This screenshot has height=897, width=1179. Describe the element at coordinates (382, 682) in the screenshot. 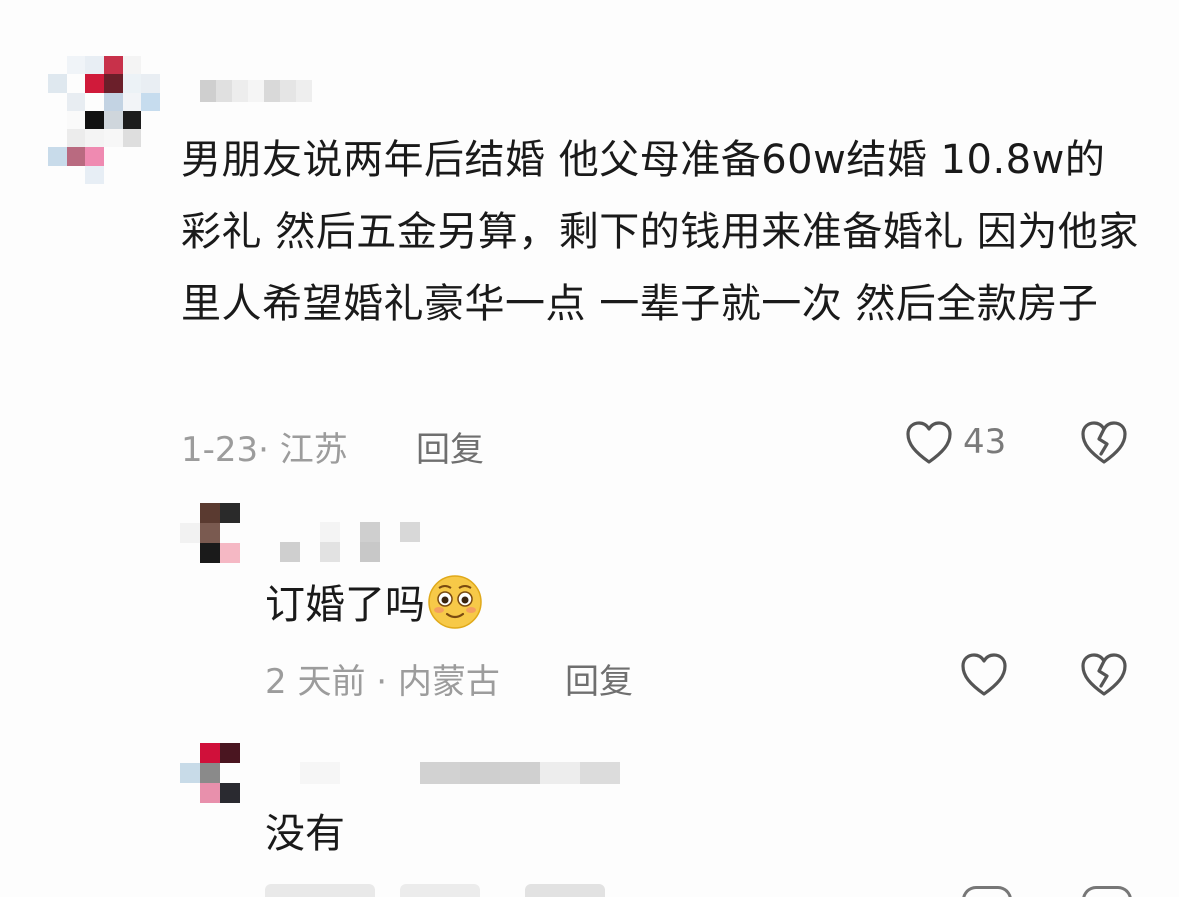

I see `reply-meta: 2 天前 · 内蒙古` at that location.